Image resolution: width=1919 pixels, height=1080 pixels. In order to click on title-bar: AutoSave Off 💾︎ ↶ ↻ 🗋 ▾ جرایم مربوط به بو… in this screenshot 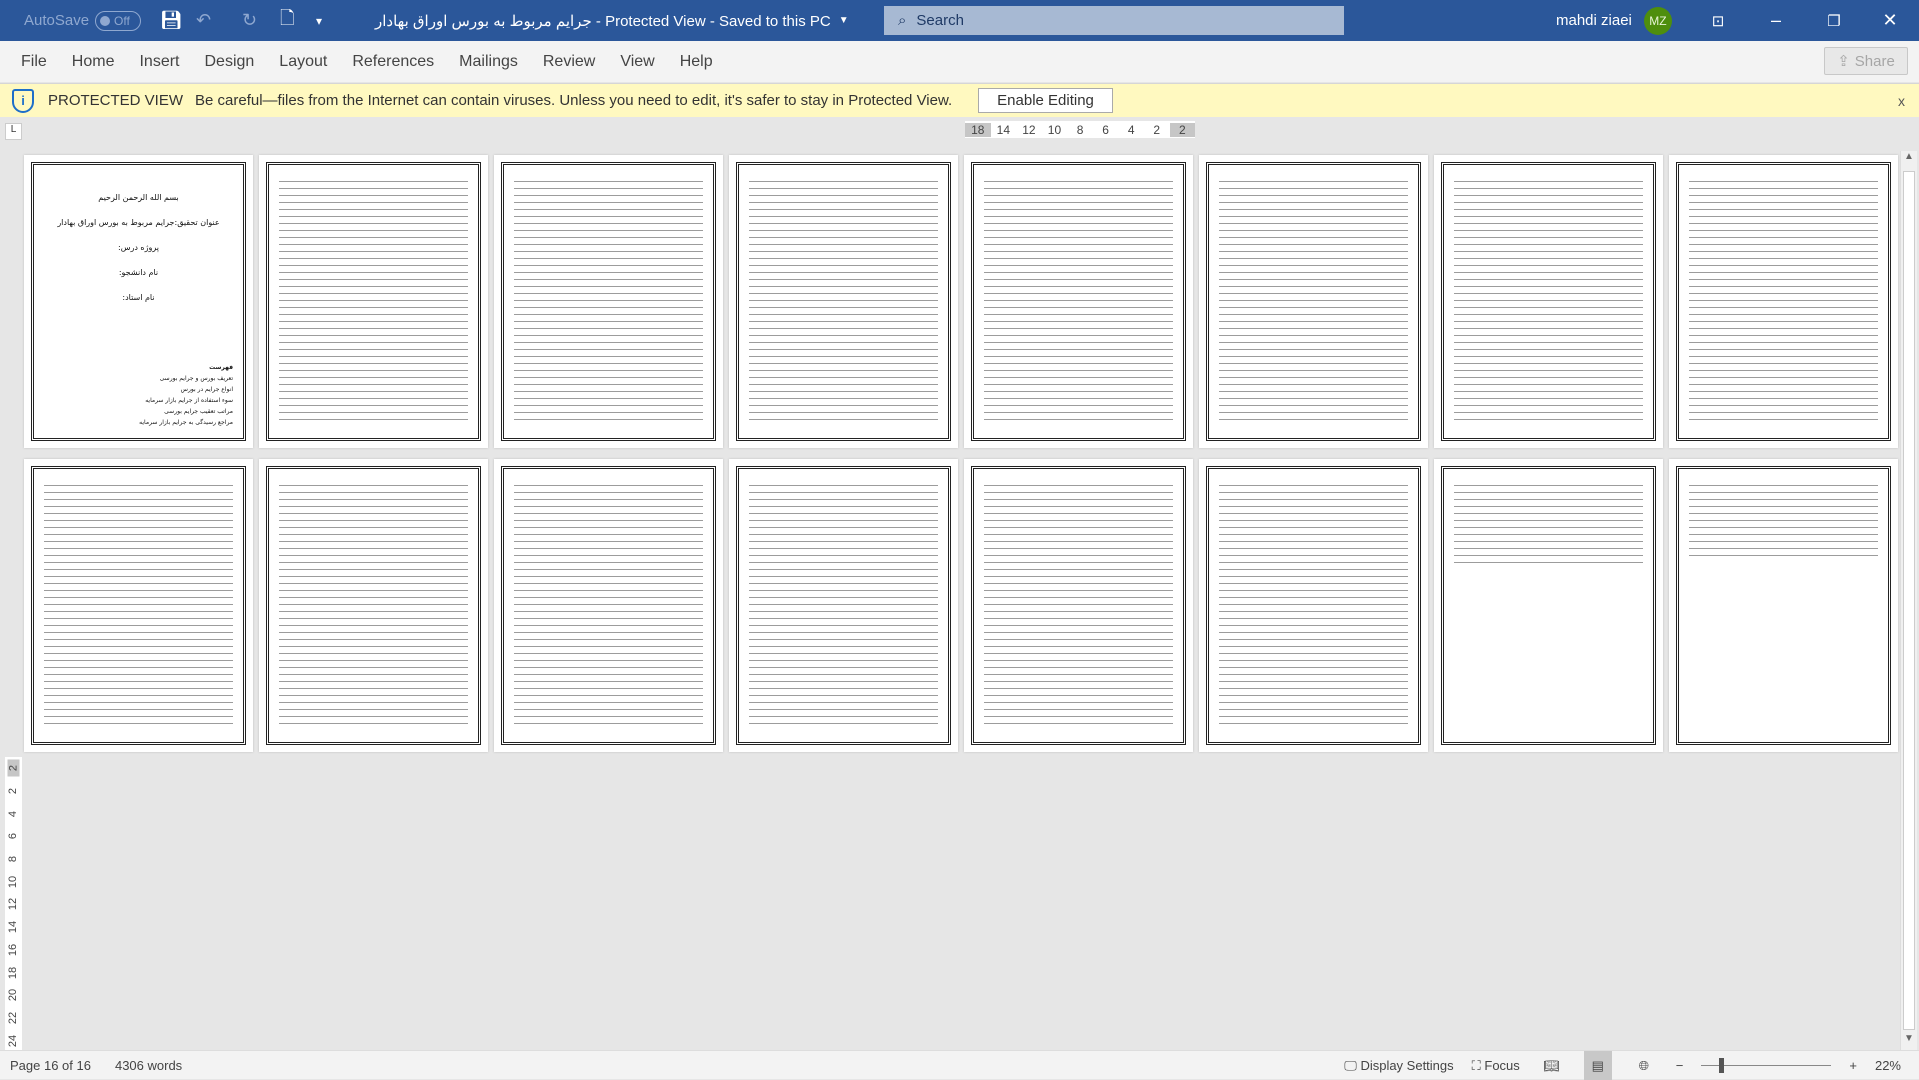, I will do `click(959, 20)`.